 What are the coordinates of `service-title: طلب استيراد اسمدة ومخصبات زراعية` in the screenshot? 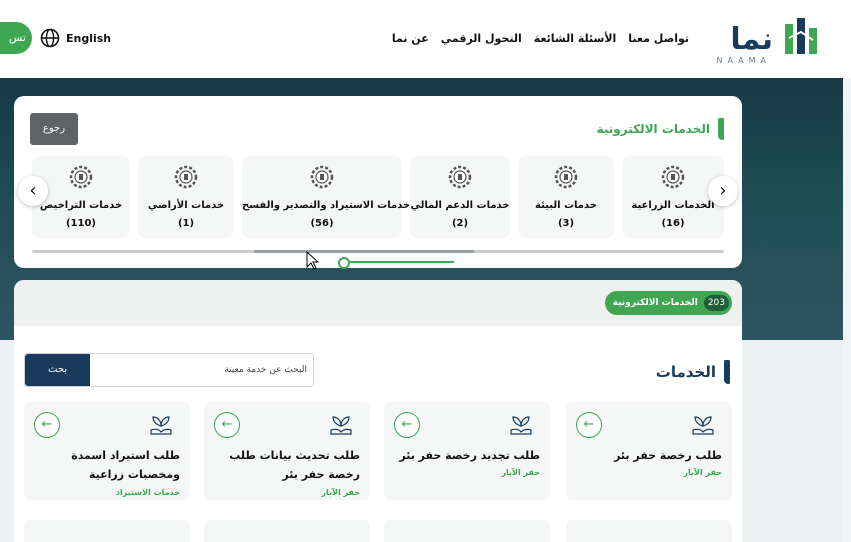 It's located at (125, 465).